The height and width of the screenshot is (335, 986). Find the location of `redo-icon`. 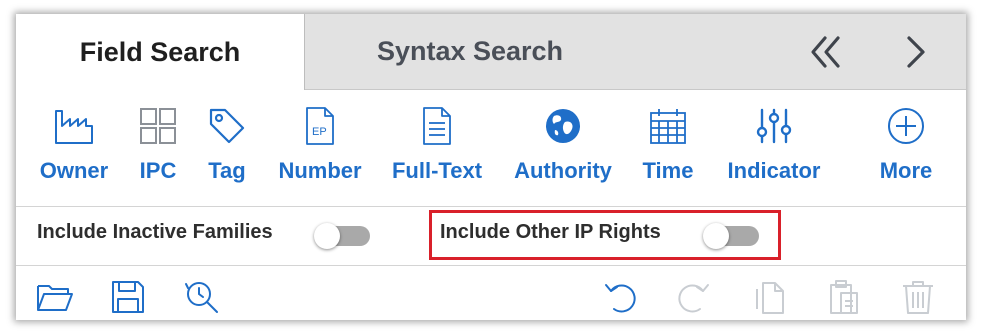

redo-icon is located at coordinates (694, 297).